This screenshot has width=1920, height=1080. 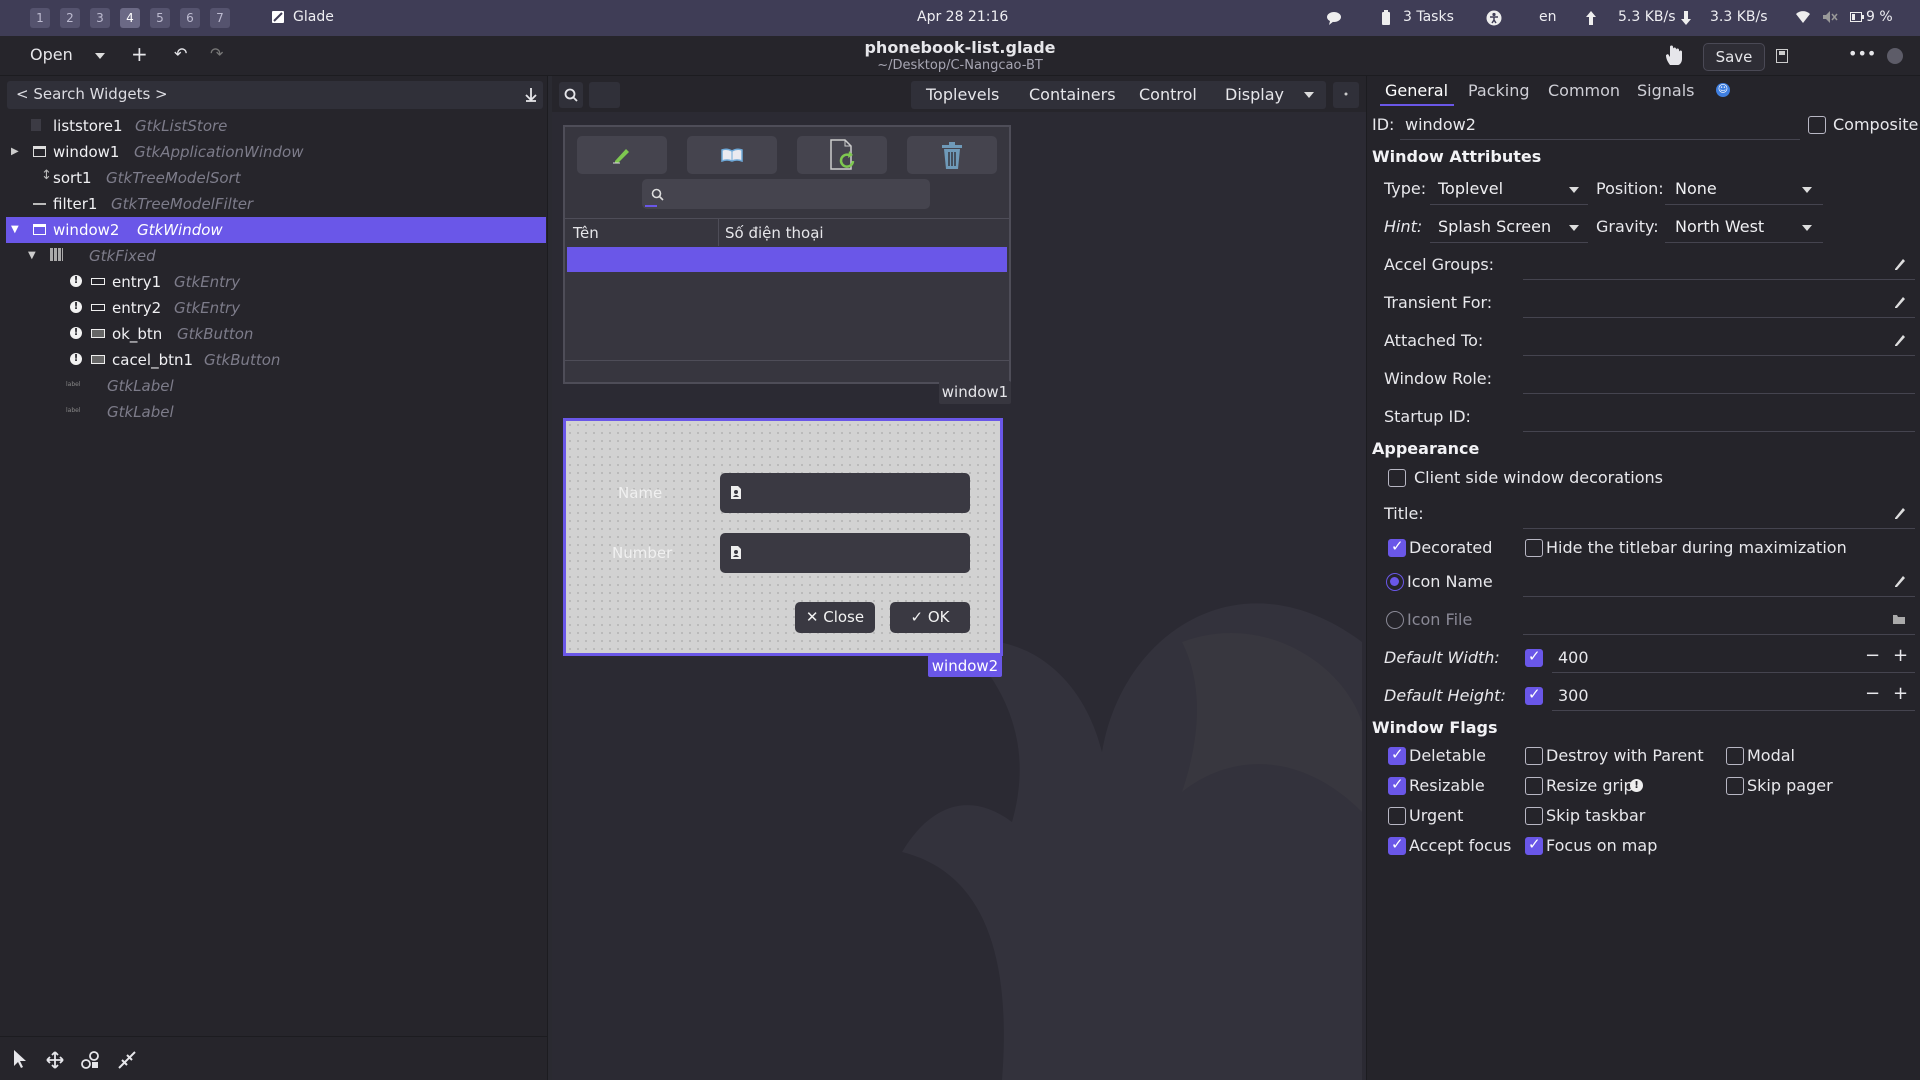 I want to click on default-height-increment: +, so click(x=1900, y=693).